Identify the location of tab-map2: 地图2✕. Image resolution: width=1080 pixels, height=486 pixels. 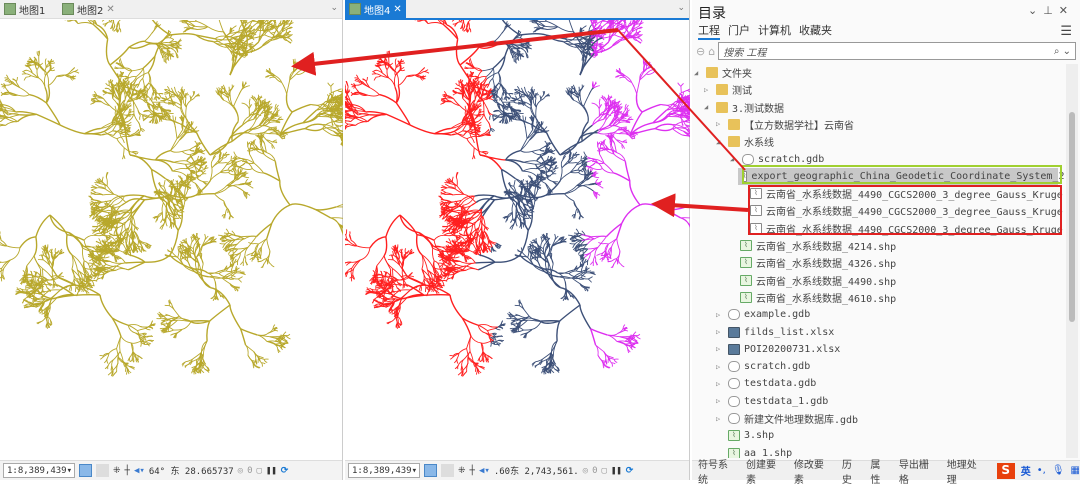
(88, 9).